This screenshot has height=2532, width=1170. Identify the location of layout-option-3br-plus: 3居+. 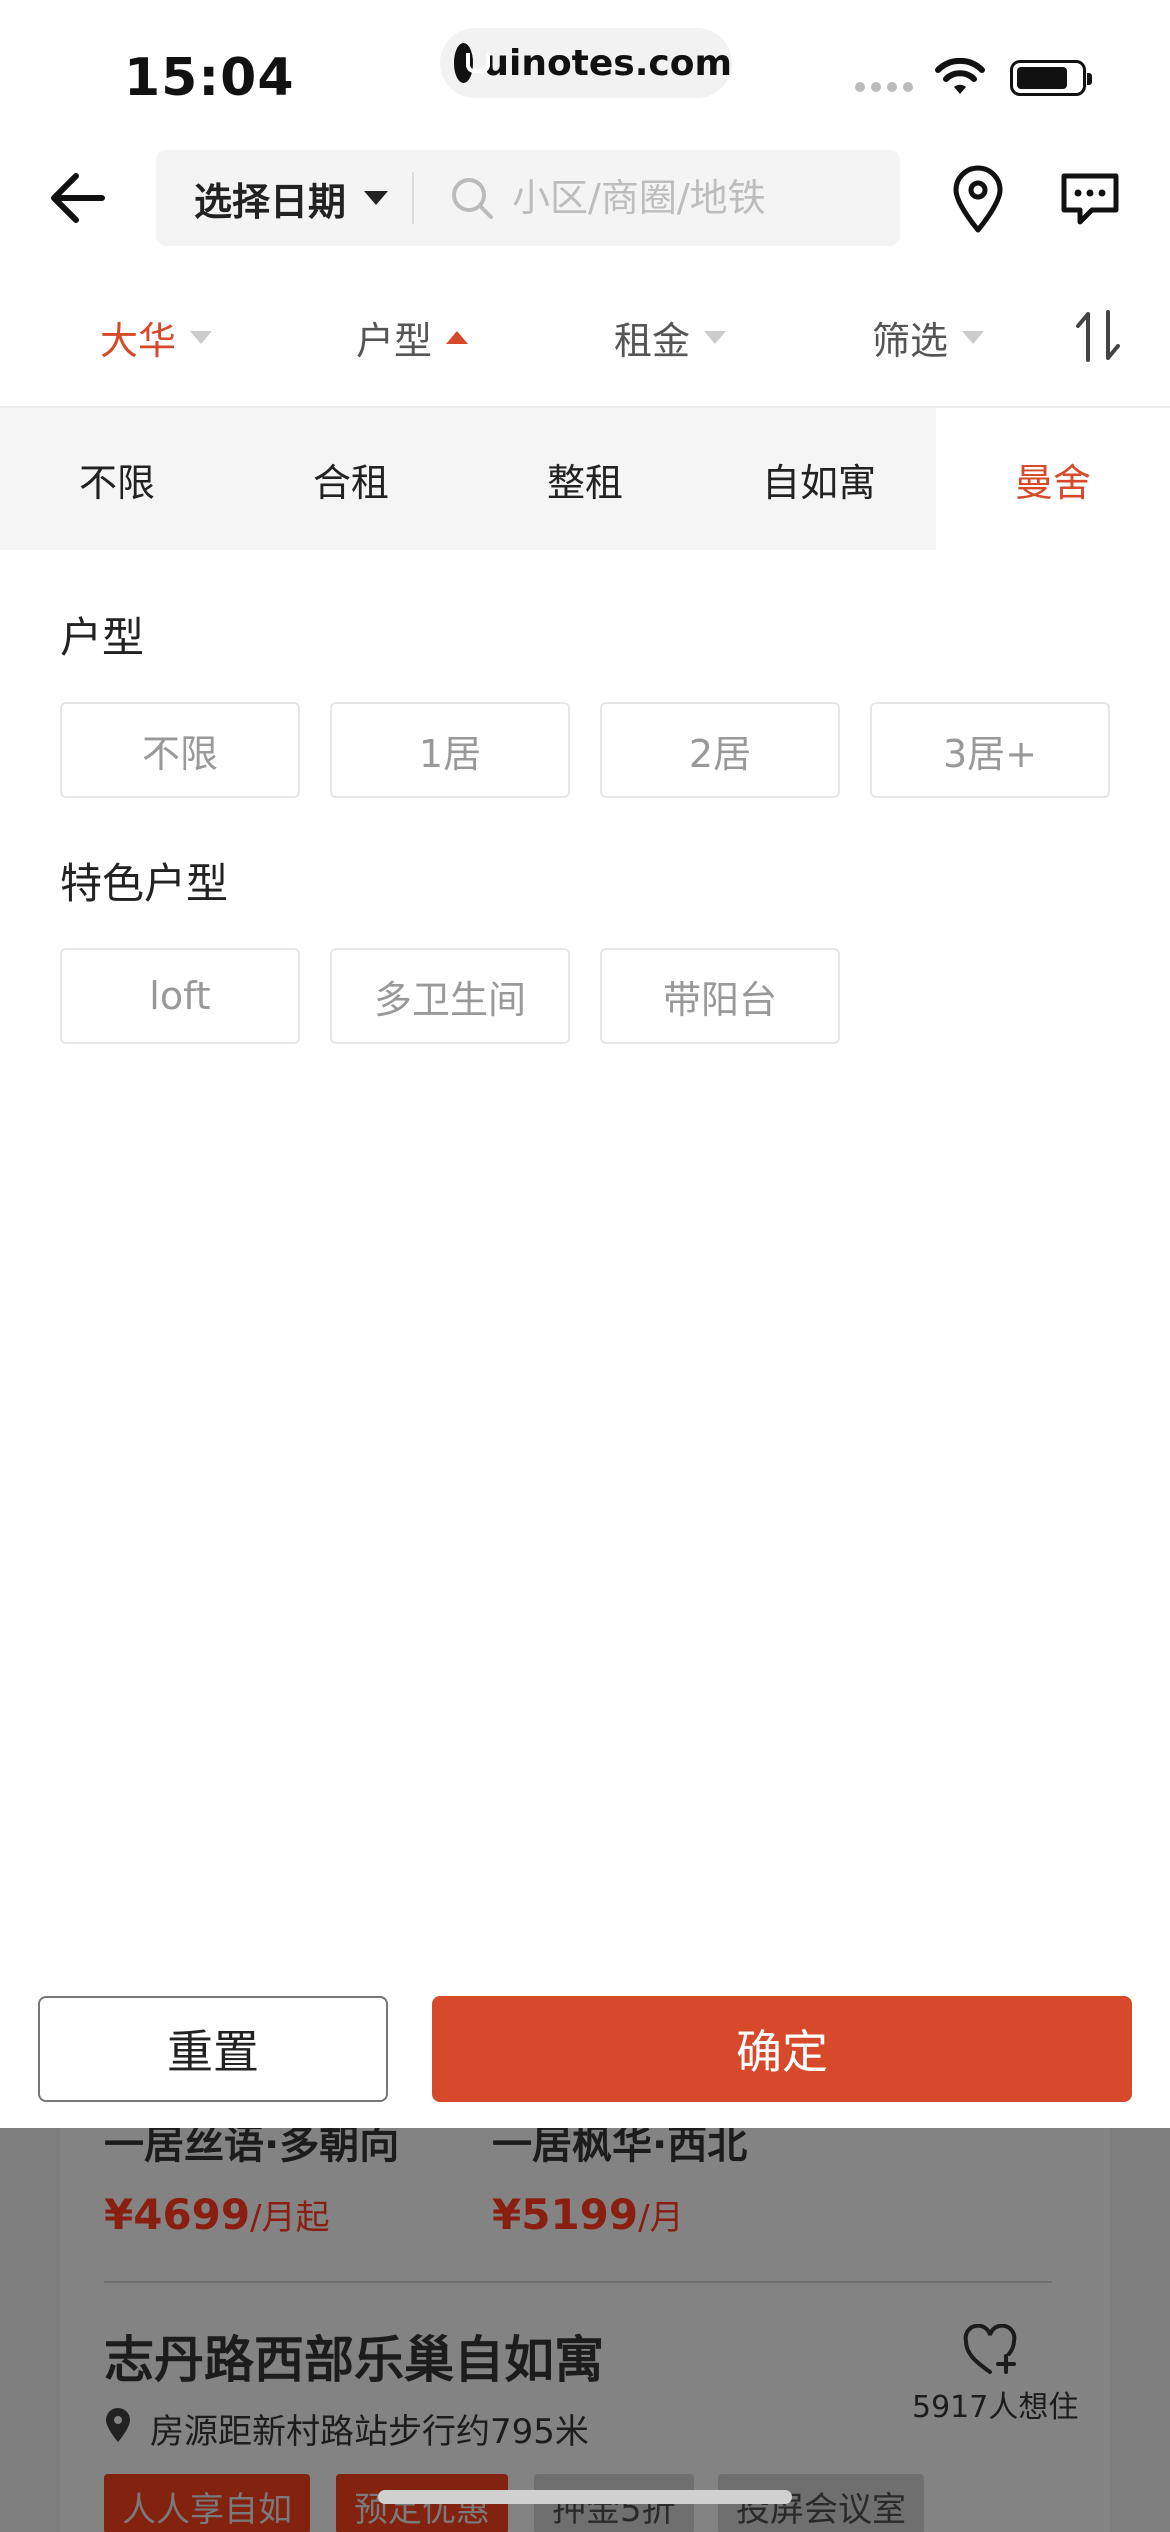
(990, 750).